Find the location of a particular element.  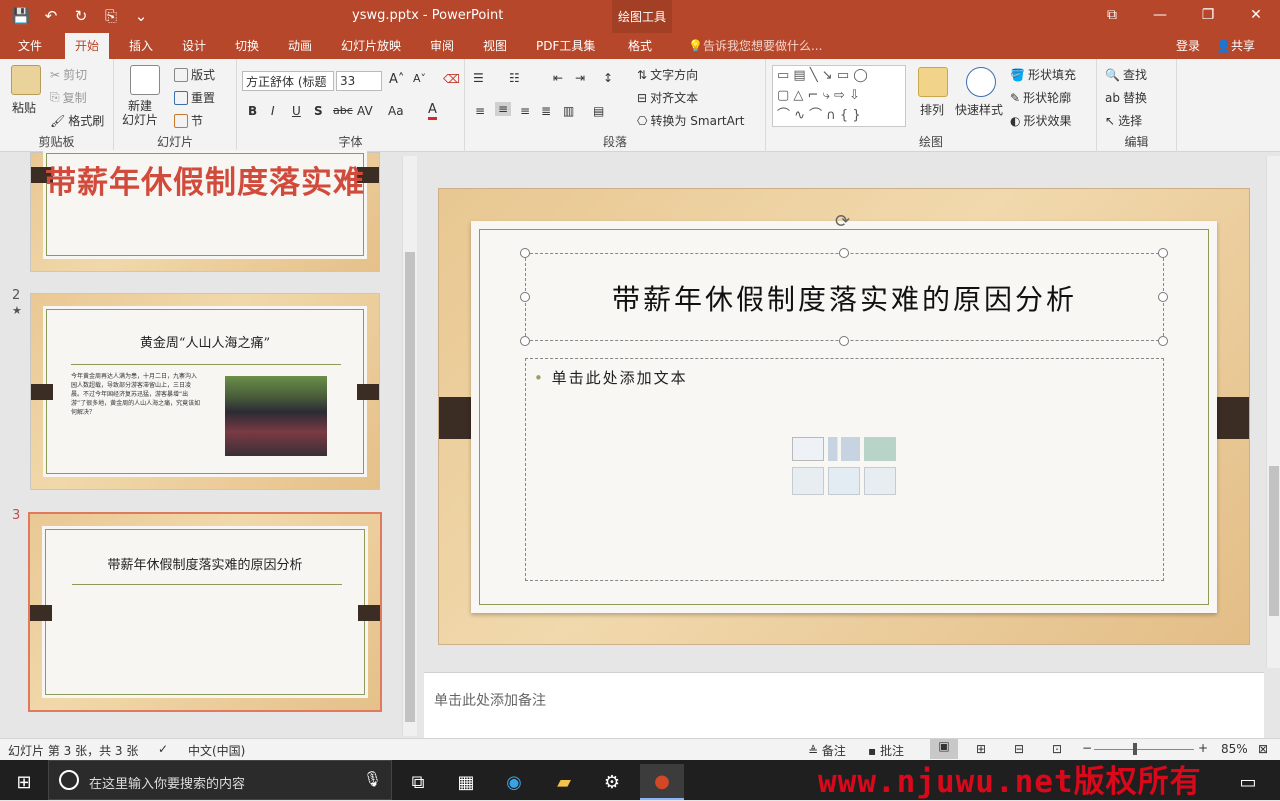

zoom-in-icon: + is located at coordinates (1203, 748).